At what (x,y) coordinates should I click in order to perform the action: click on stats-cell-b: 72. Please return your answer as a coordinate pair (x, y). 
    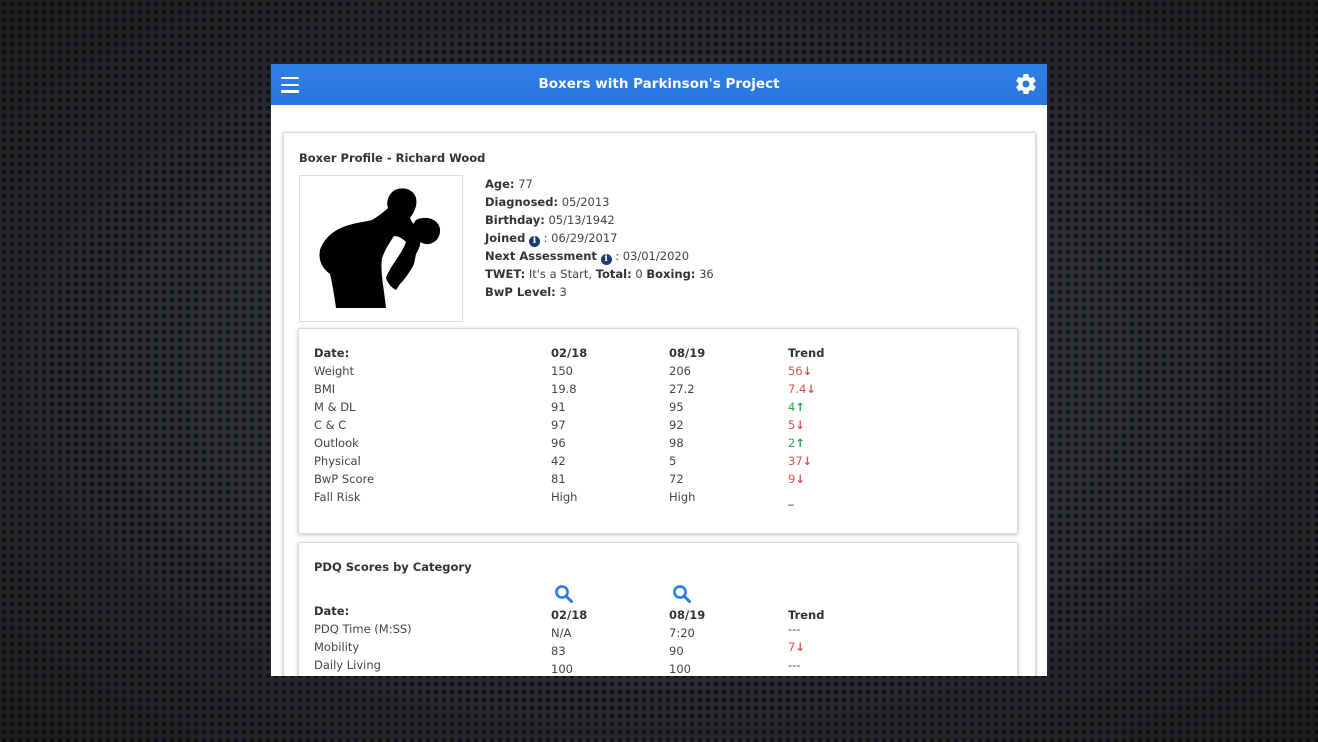
    Looking at the image, I should click on (676, 479).